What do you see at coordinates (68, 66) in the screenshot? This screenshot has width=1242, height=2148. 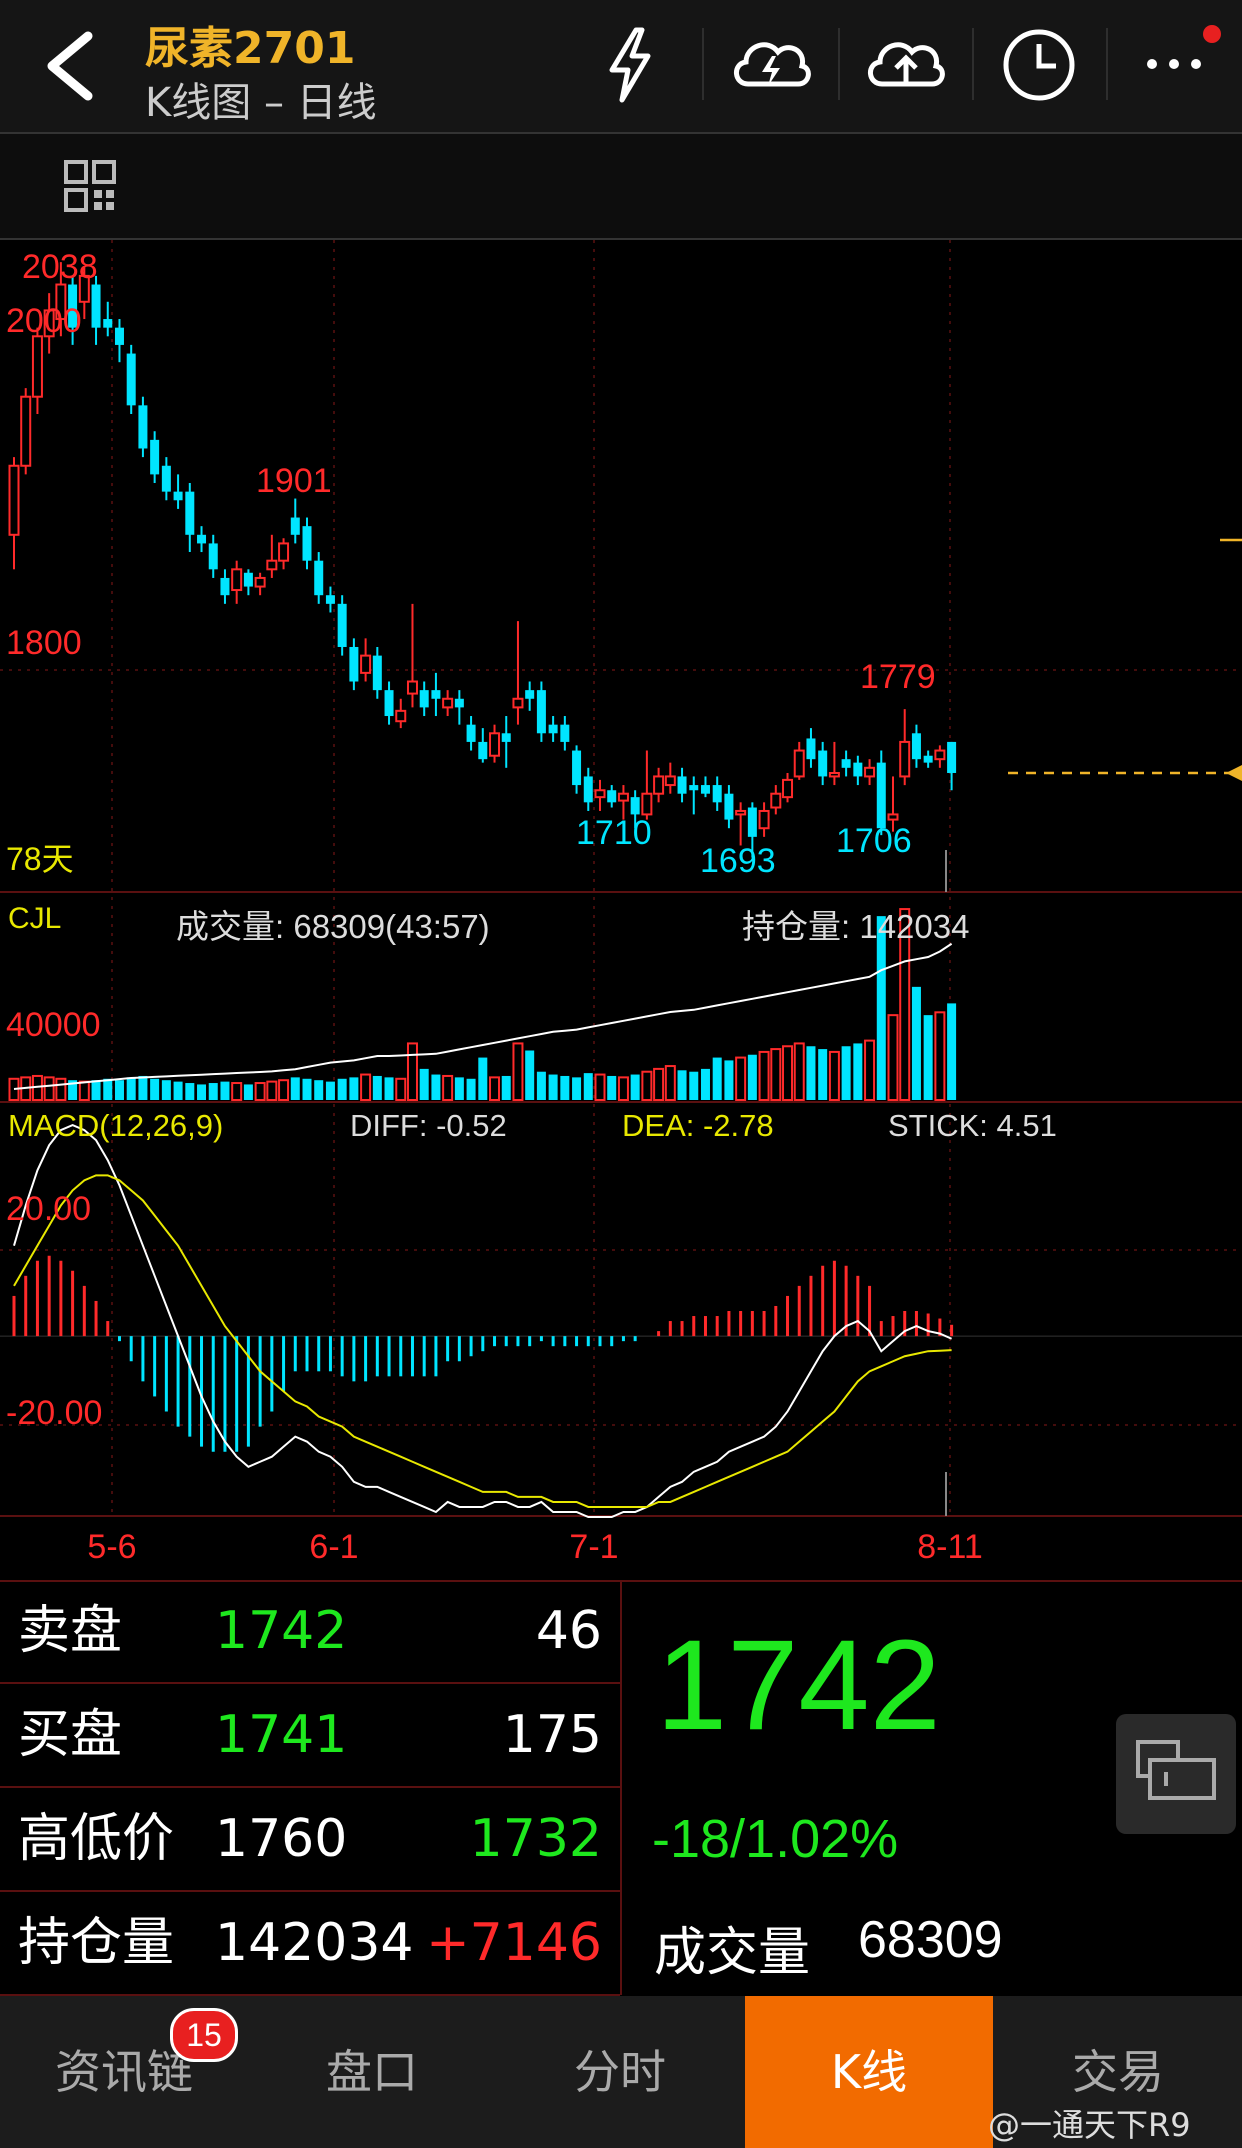 I see `back-arrow-icon` at bounding box center [68, 66].